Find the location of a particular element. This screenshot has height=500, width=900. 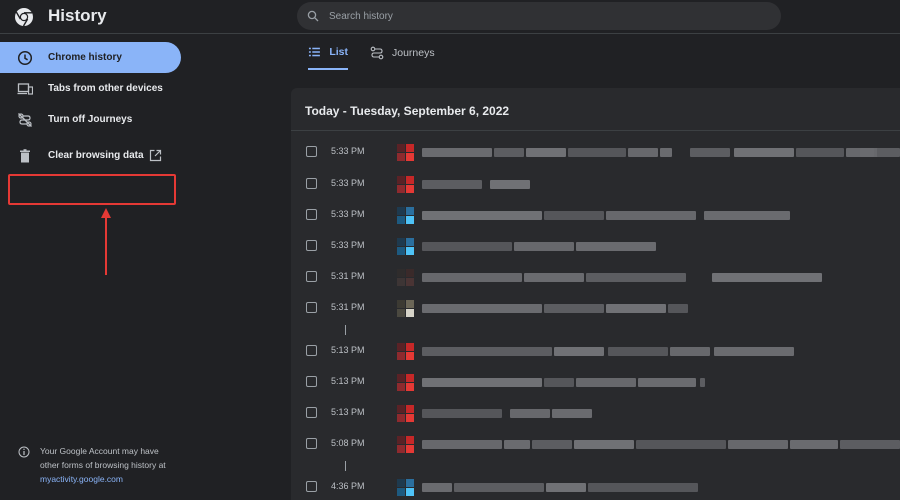

search-input is located at coordinates (544, 16).